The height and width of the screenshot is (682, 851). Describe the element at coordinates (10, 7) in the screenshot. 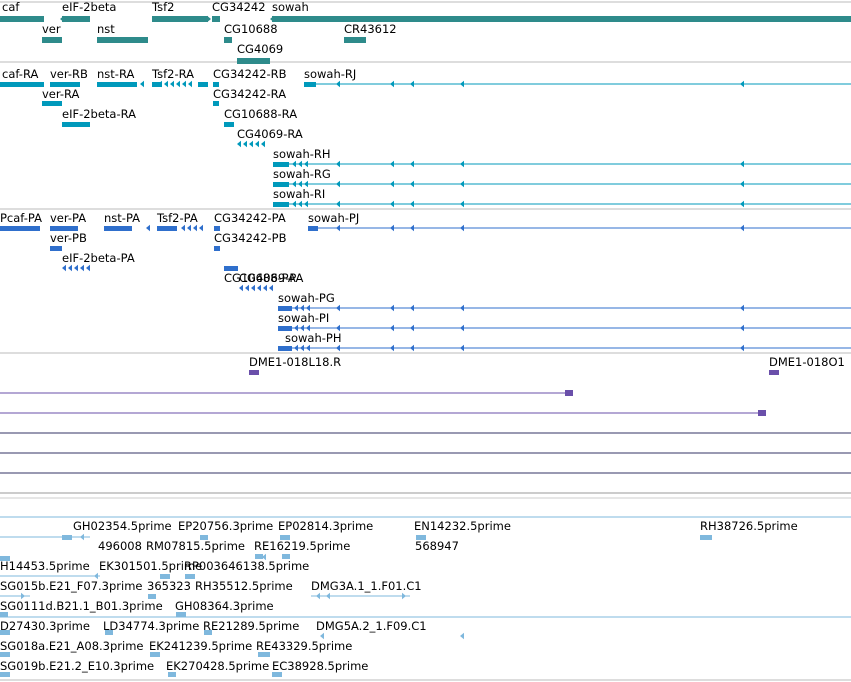

I see `feature-label-caf: caf` at that location.